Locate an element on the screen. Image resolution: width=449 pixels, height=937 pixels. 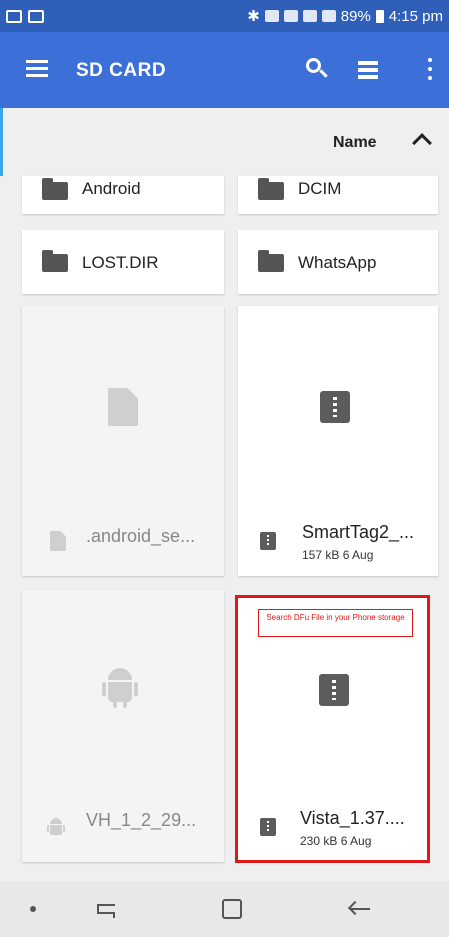
annotation-note: Search DFu File in your Phone storage is located at coordinates (335, 623).